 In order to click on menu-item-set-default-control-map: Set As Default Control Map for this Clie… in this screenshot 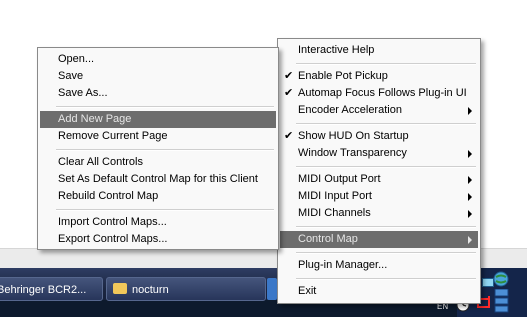, I will do `click(158, 179)`.